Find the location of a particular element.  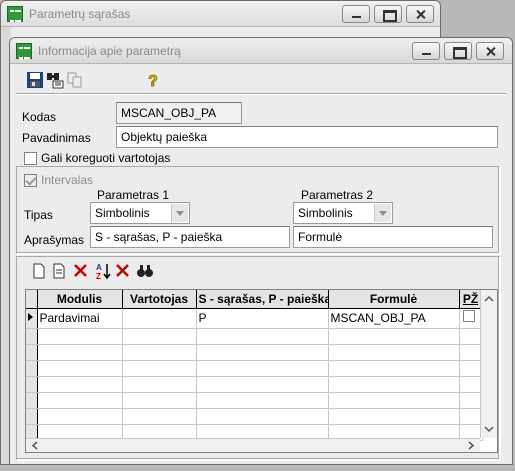

find-icon is located at coordinates (145, 271).